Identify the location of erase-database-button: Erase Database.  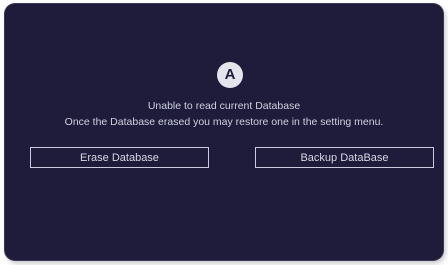
(119, 157).